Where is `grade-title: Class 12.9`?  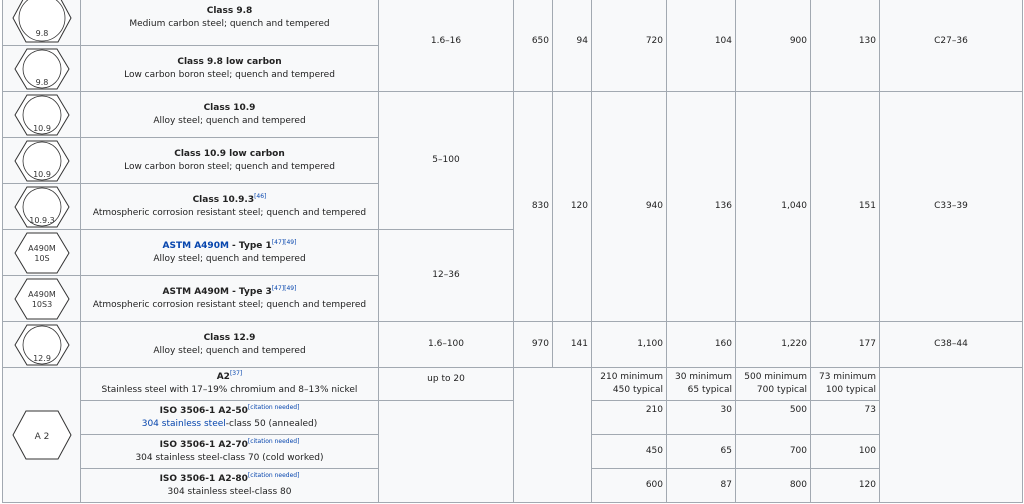 grade-title: Class 12.9 is located at coordinates (229, 337).